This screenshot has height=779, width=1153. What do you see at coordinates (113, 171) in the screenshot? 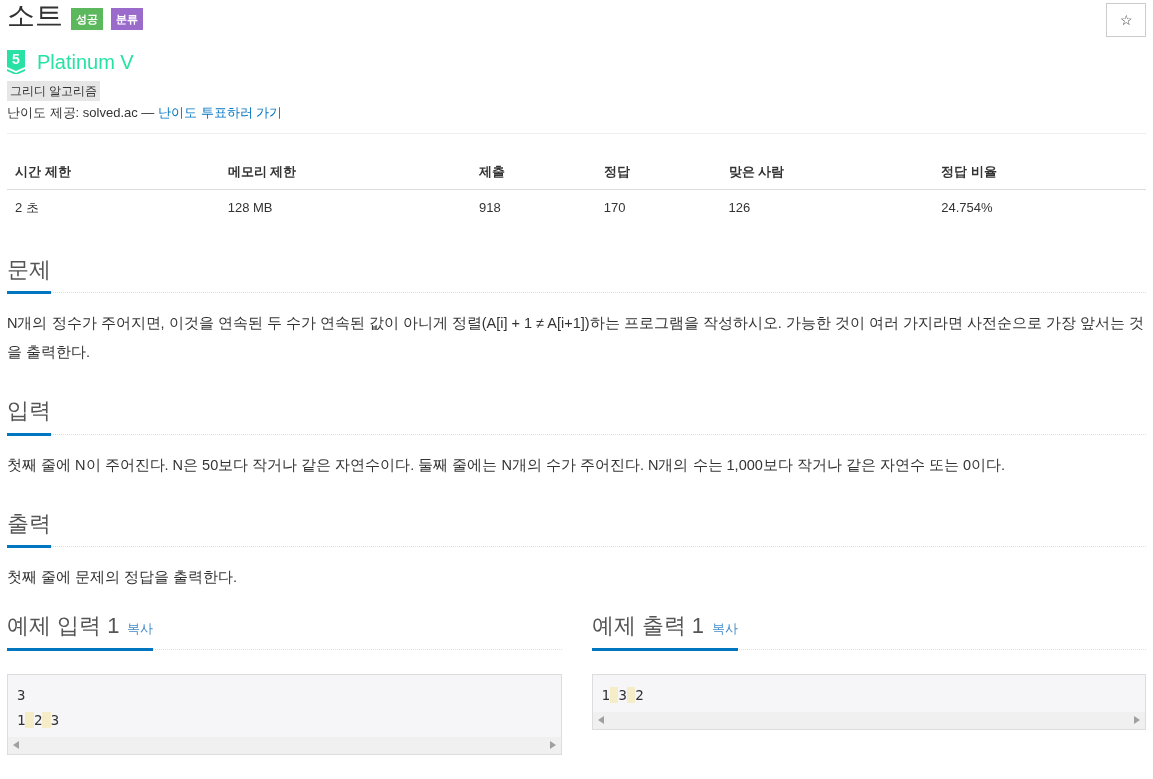
I see `column-header: 시간 제한` at bounding box center [113, 171].